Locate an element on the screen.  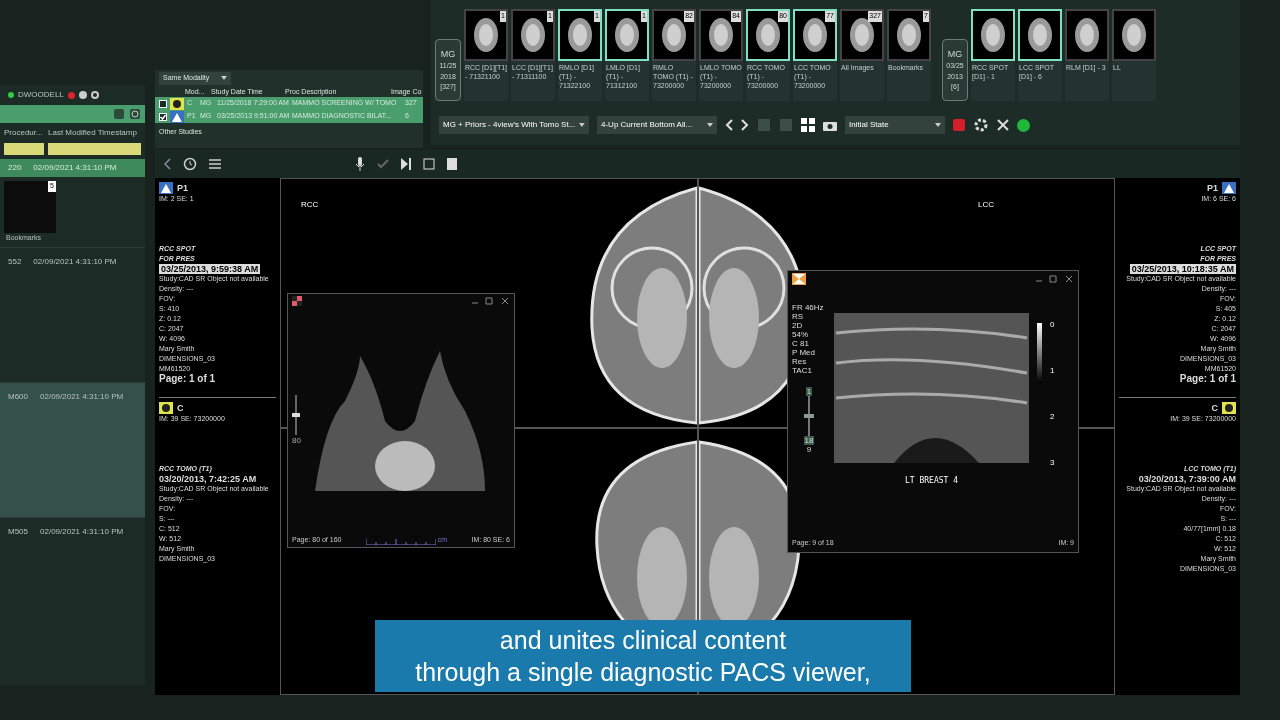
checker-icon is located at coordinates (297, 301).